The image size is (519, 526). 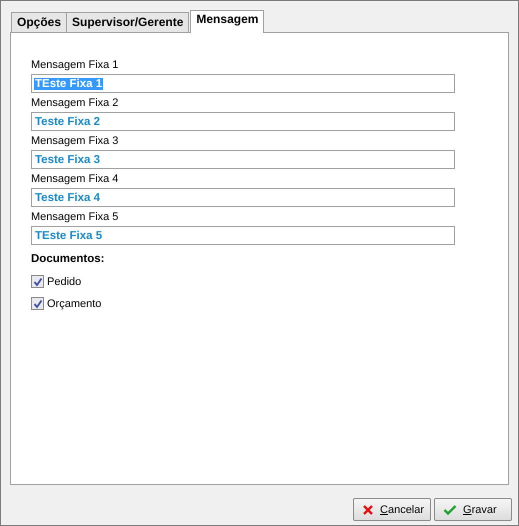 I want to click on field-label: Mensagem Fixa 4, so click(x=75, y=179).